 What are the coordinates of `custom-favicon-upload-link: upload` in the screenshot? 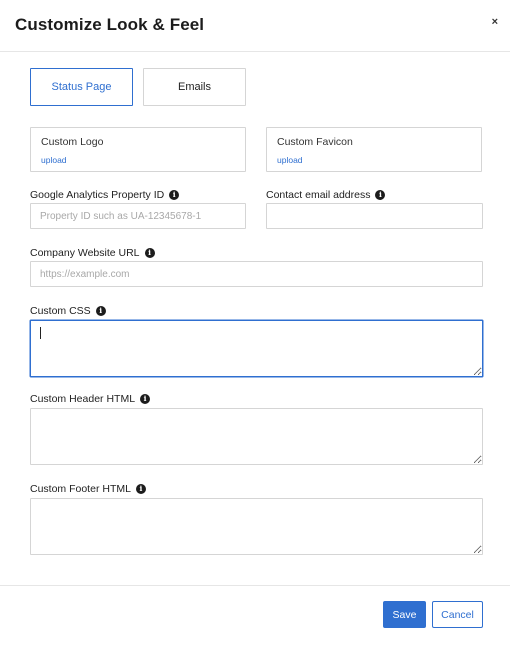 It's located at (290, 160).